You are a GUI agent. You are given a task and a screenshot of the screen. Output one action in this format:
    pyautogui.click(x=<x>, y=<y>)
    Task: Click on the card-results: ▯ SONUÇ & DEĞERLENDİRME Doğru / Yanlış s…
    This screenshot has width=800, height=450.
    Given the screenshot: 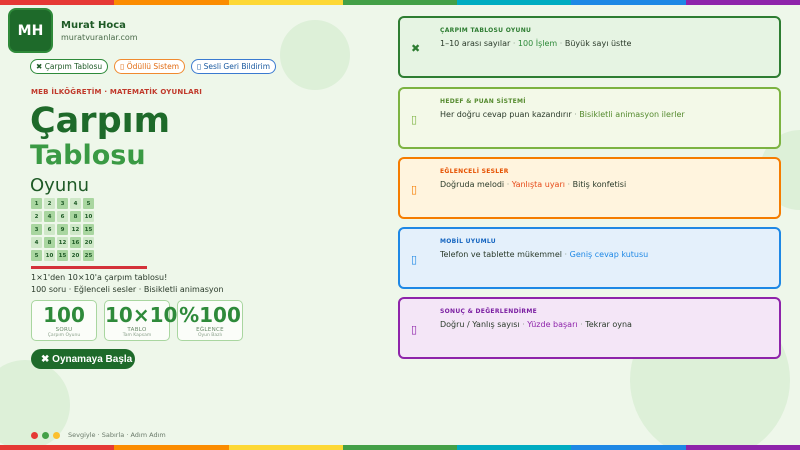 What is the action you would take?
    pyautogui.click(x=589, y=328)
    